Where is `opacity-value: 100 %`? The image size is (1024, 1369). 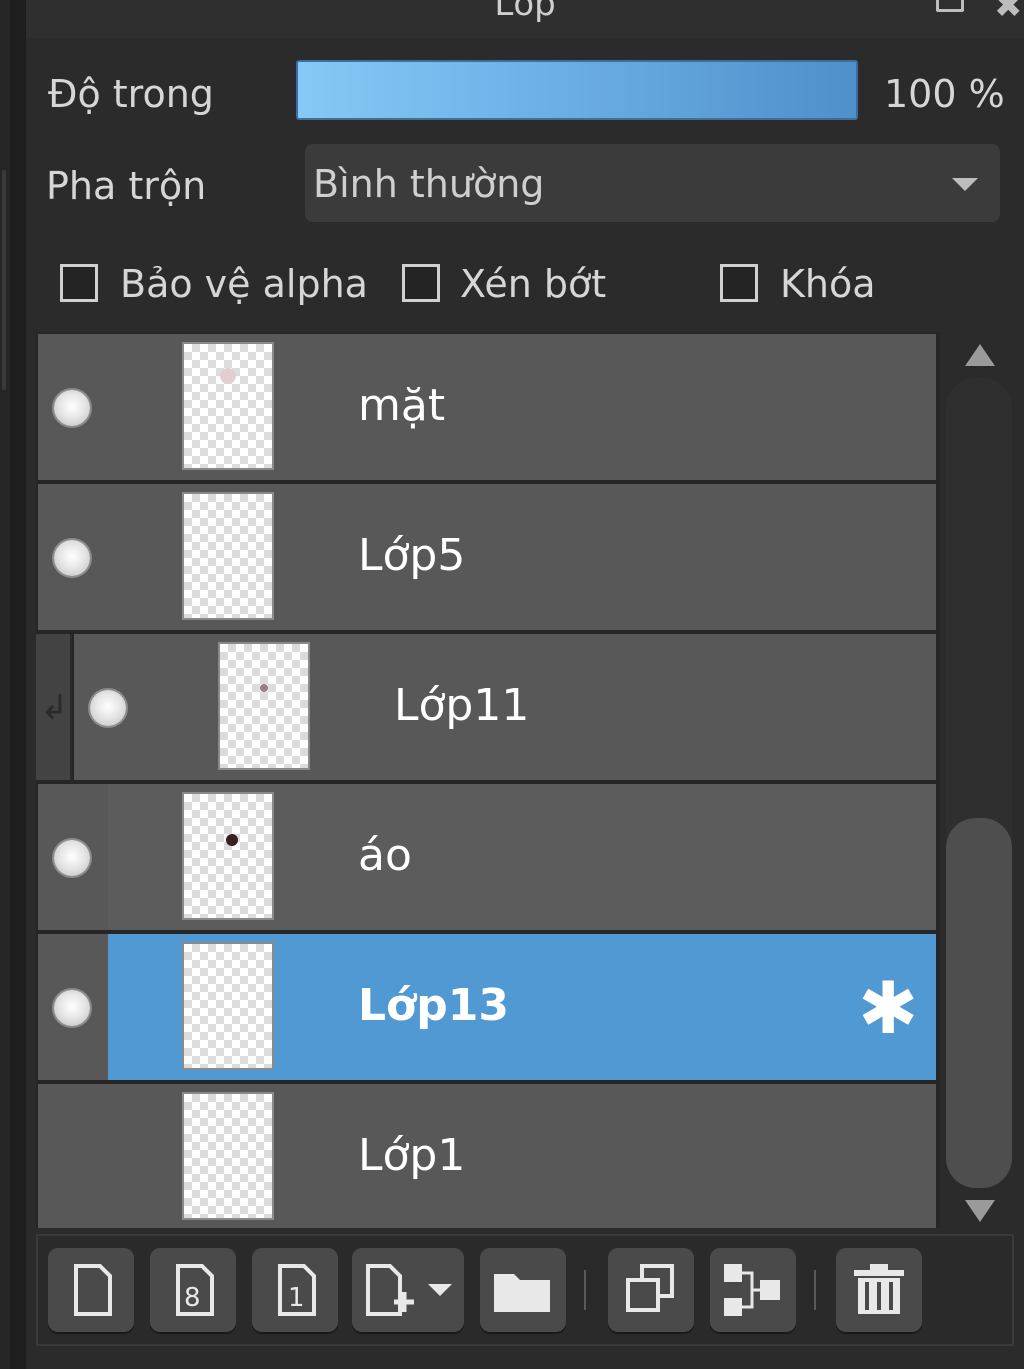 opacity-value: 100 % is located at coordinates (944, 94).